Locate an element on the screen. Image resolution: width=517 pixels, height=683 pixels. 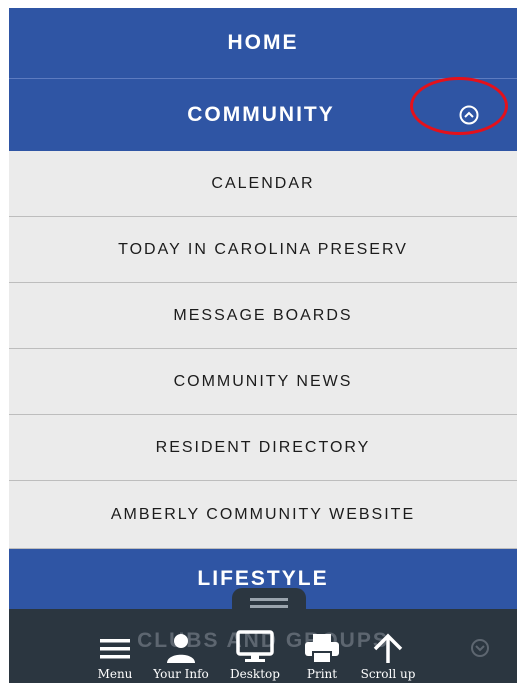
submenu-item-label: CALENDAR is located at coordinates (263, 183).